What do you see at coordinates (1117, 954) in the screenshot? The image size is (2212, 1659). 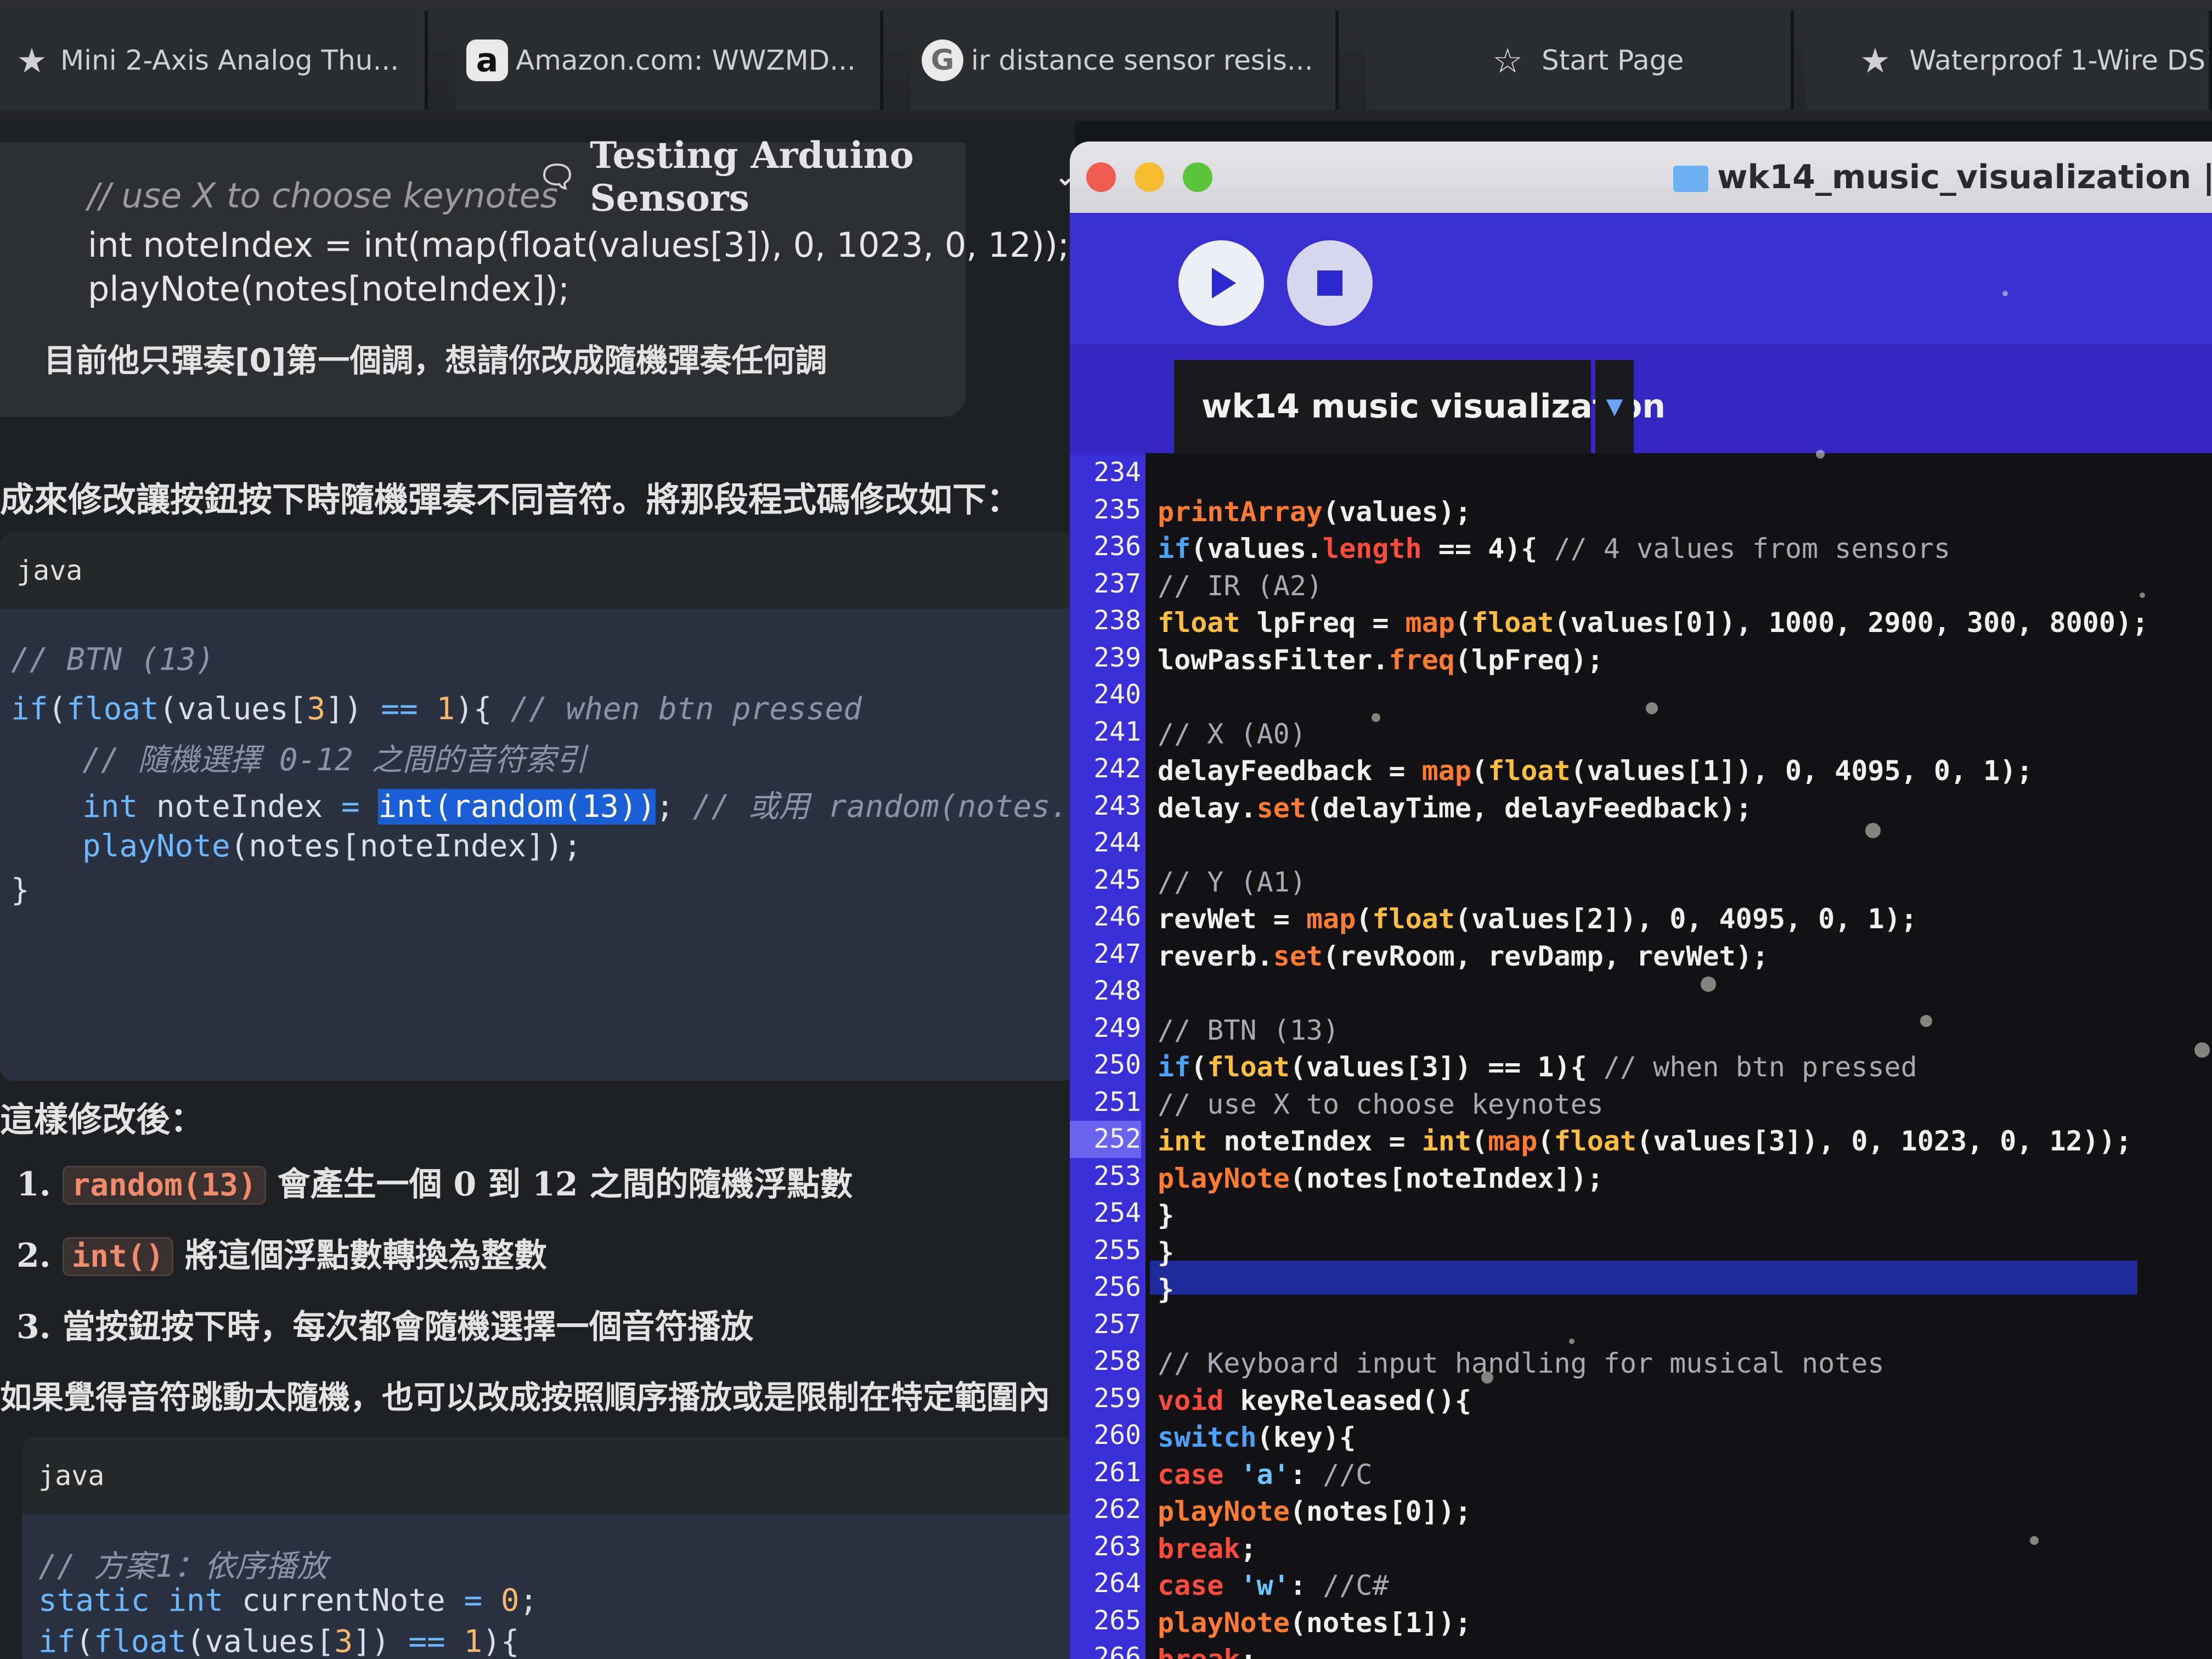 I see `line-number: 247` at bounding box center [1117, 954].